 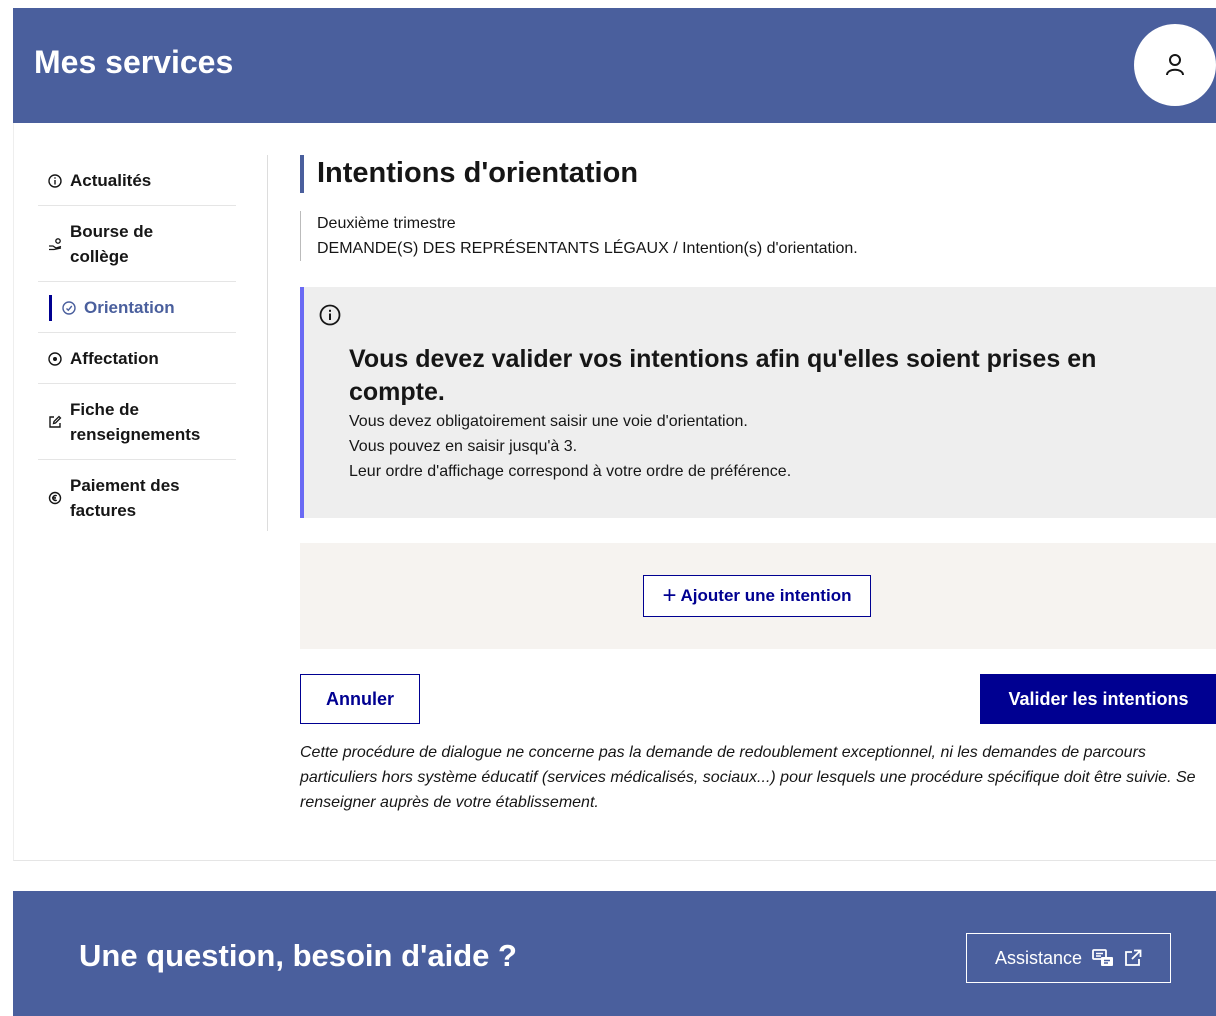 What do you see at coordinates (129, 307) in the screenshot?
I see `sidebar-item-label: Orientation` at bounding box center [129, 307].